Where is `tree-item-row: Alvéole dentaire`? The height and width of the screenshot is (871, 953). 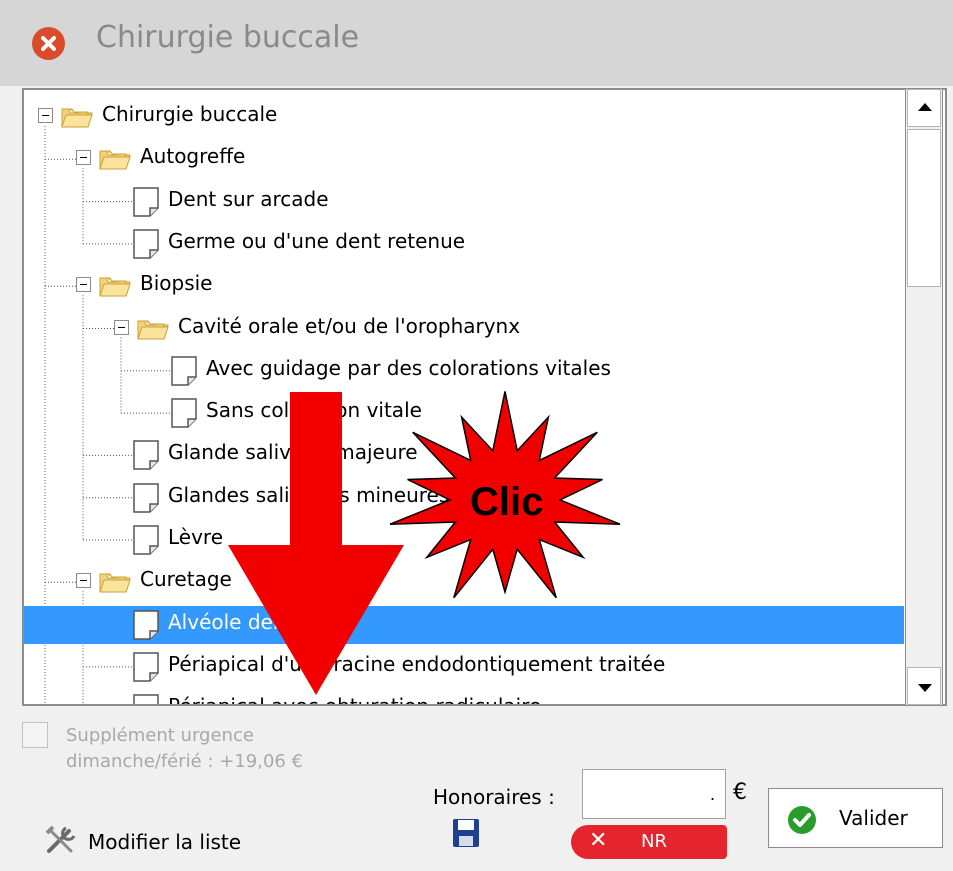 tree-item-row: Alvéole dentaire is located at coordinates (464, 624).